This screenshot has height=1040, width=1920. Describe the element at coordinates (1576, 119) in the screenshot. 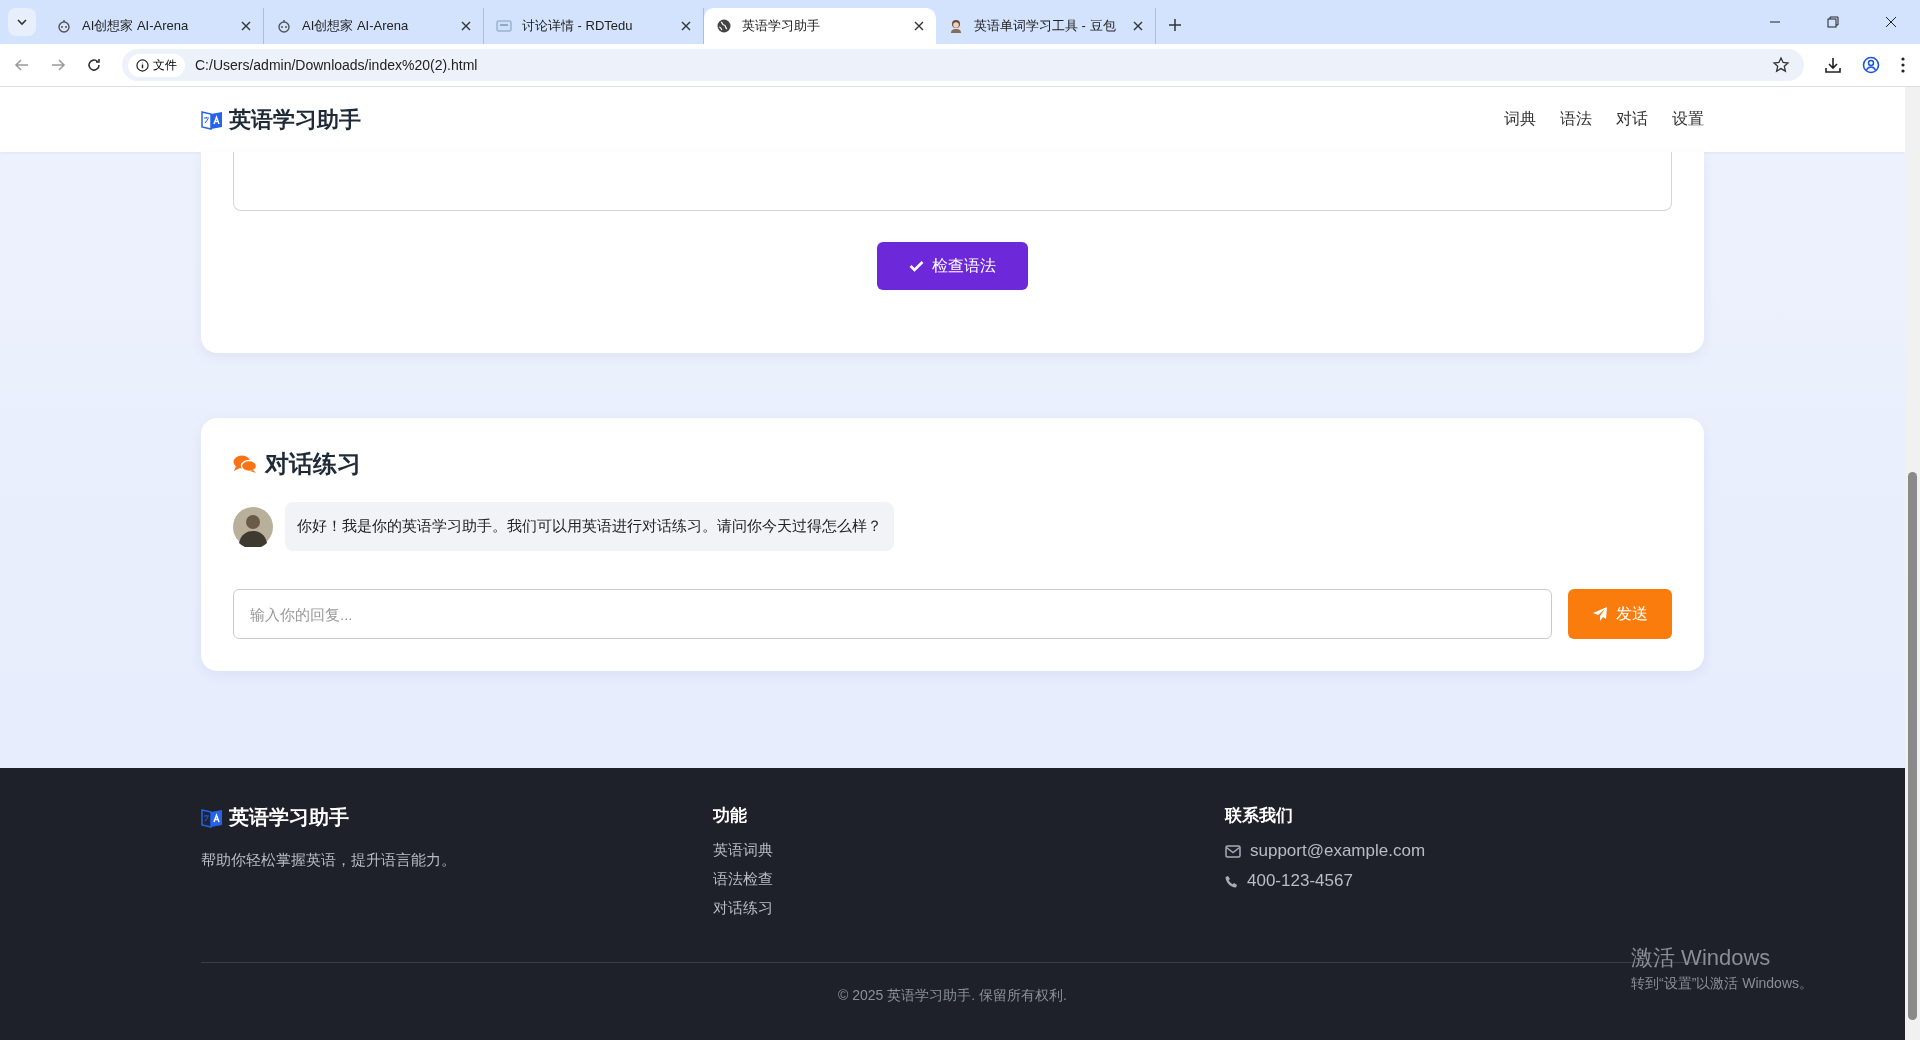

I see `nav-link: 语法` at that location.